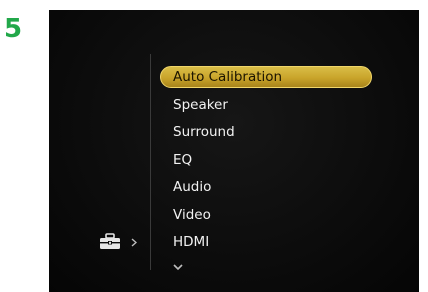 Image resolution: width=428 pixels, height=292 pixels. What do you see at coordinates (266, 245) in the screenshot?
I see `menu-item-hdmi: HDMI` at bounding box center [266, 245].